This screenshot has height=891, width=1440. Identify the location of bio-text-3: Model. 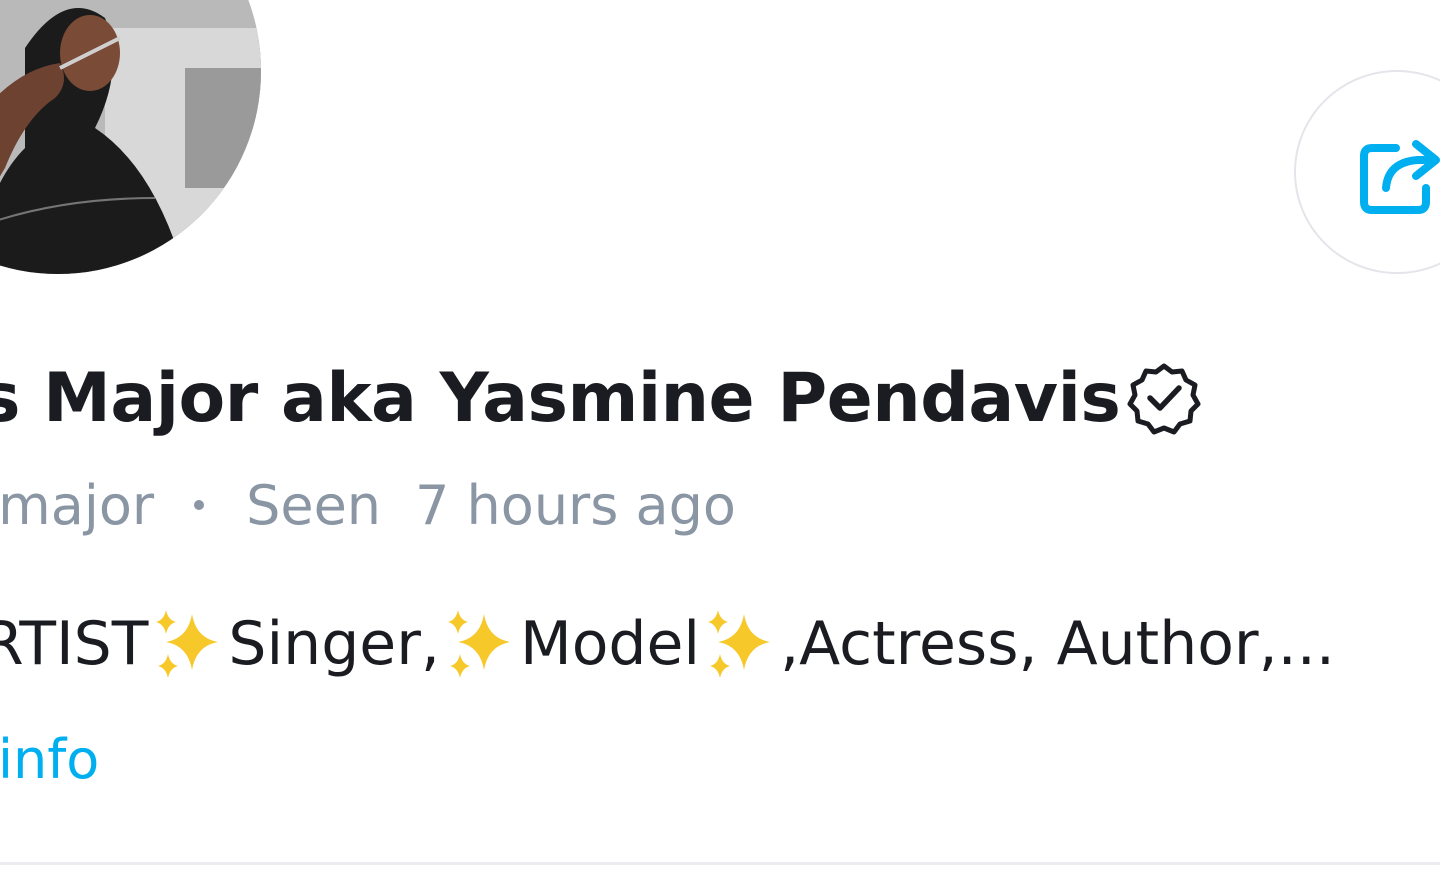
(610, 644).